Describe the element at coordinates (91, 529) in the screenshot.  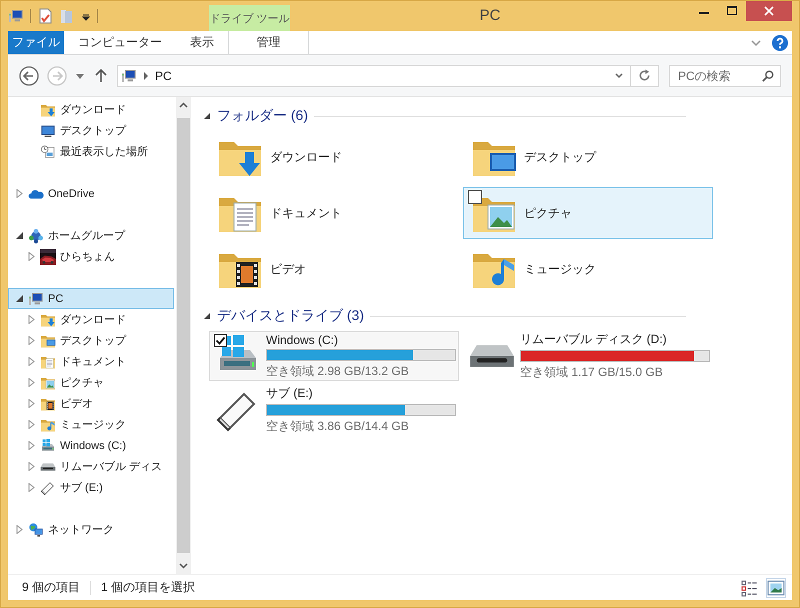
I see `nav-item: ネットワーク` at that location.